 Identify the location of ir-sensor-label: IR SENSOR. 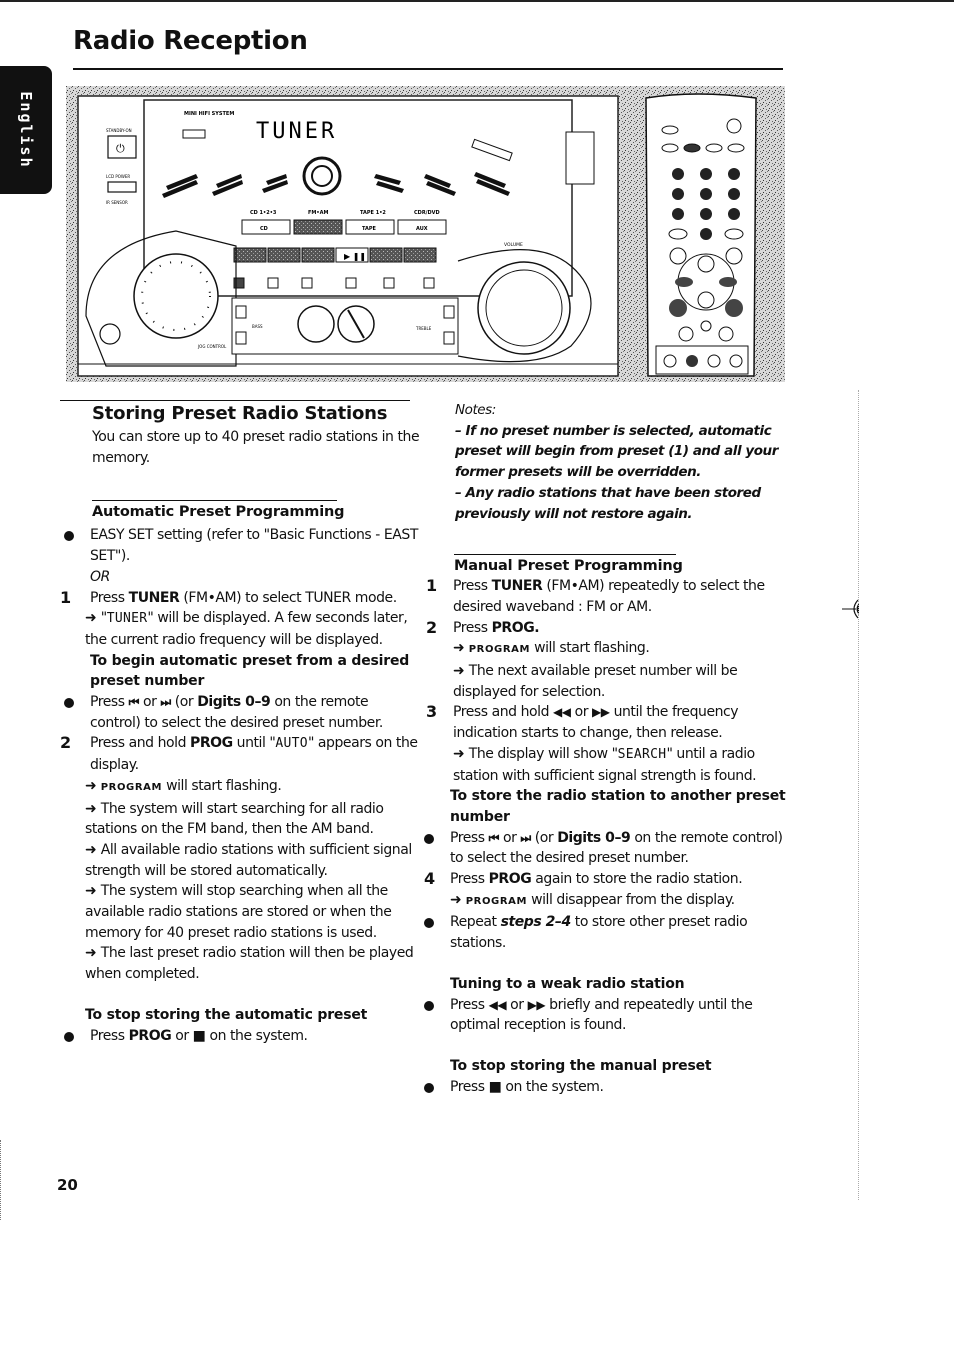
(117, 202).